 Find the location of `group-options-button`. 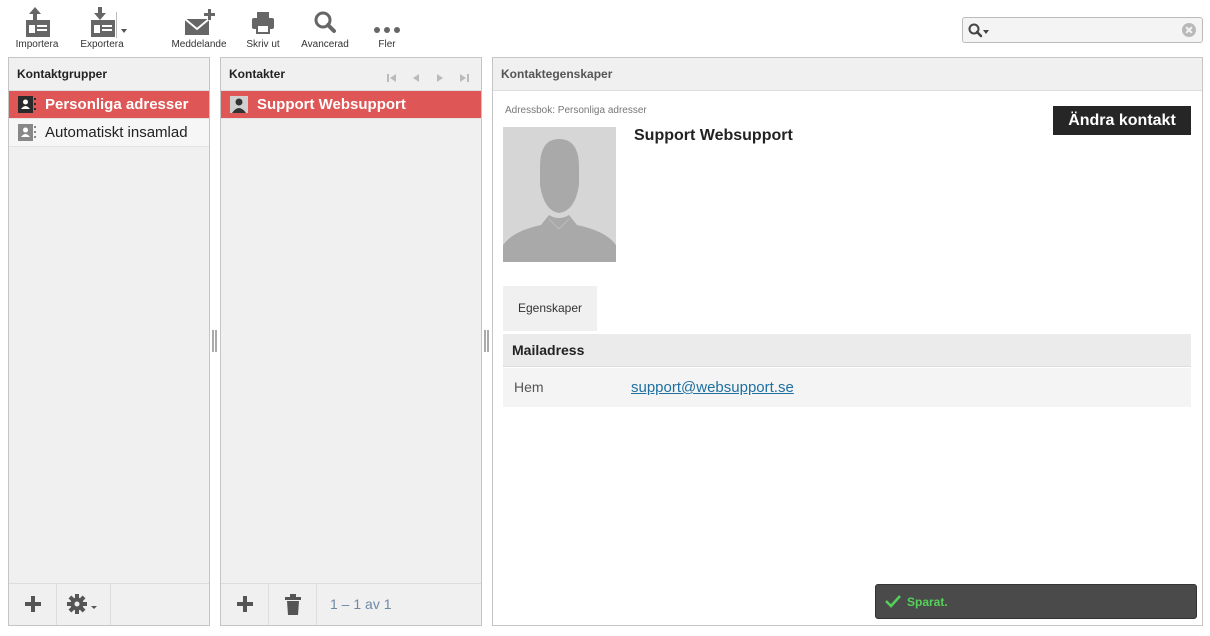

group-options-button is located at coordinates (84, 604).